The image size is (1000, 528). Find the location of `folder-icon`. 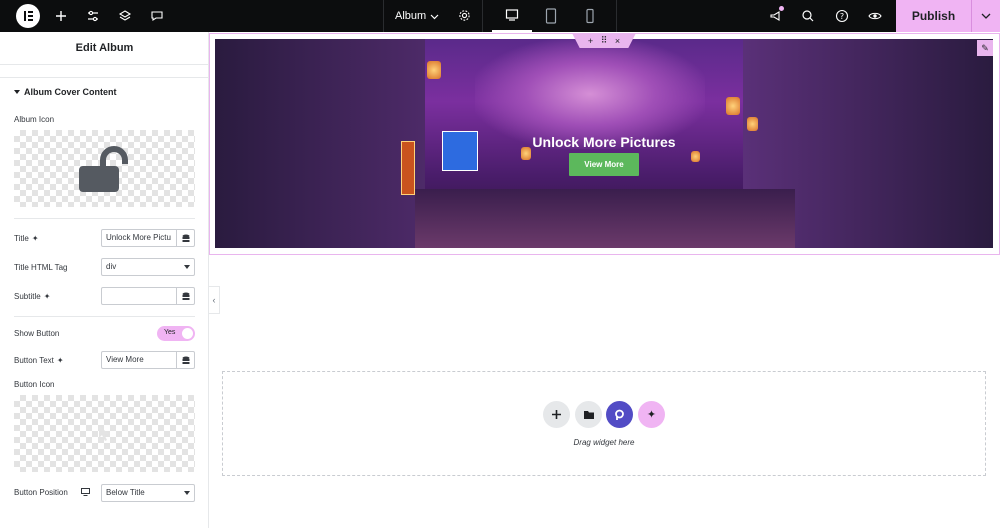

folder-icon is located at coordinates (588, 414).